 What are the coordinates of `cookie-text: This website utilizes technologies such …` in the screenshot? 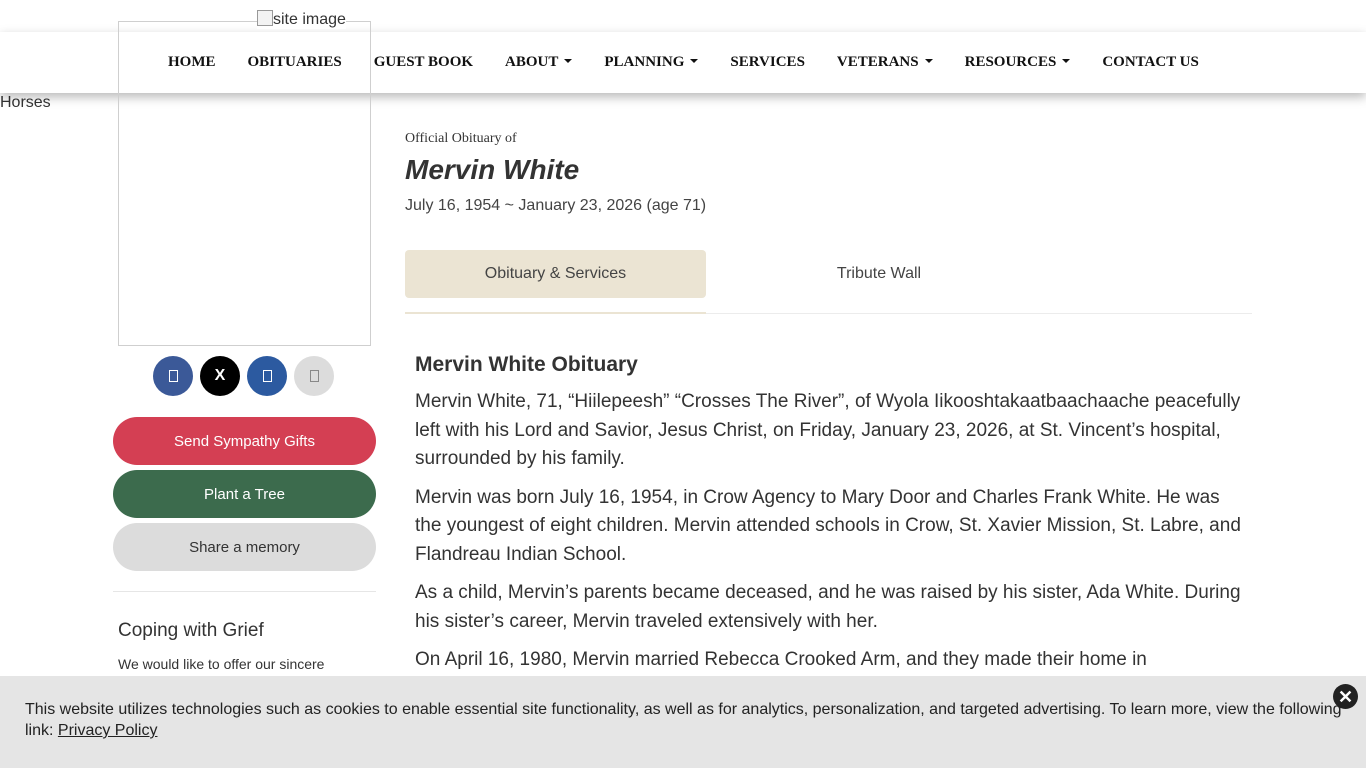 It's located at (683, 720).